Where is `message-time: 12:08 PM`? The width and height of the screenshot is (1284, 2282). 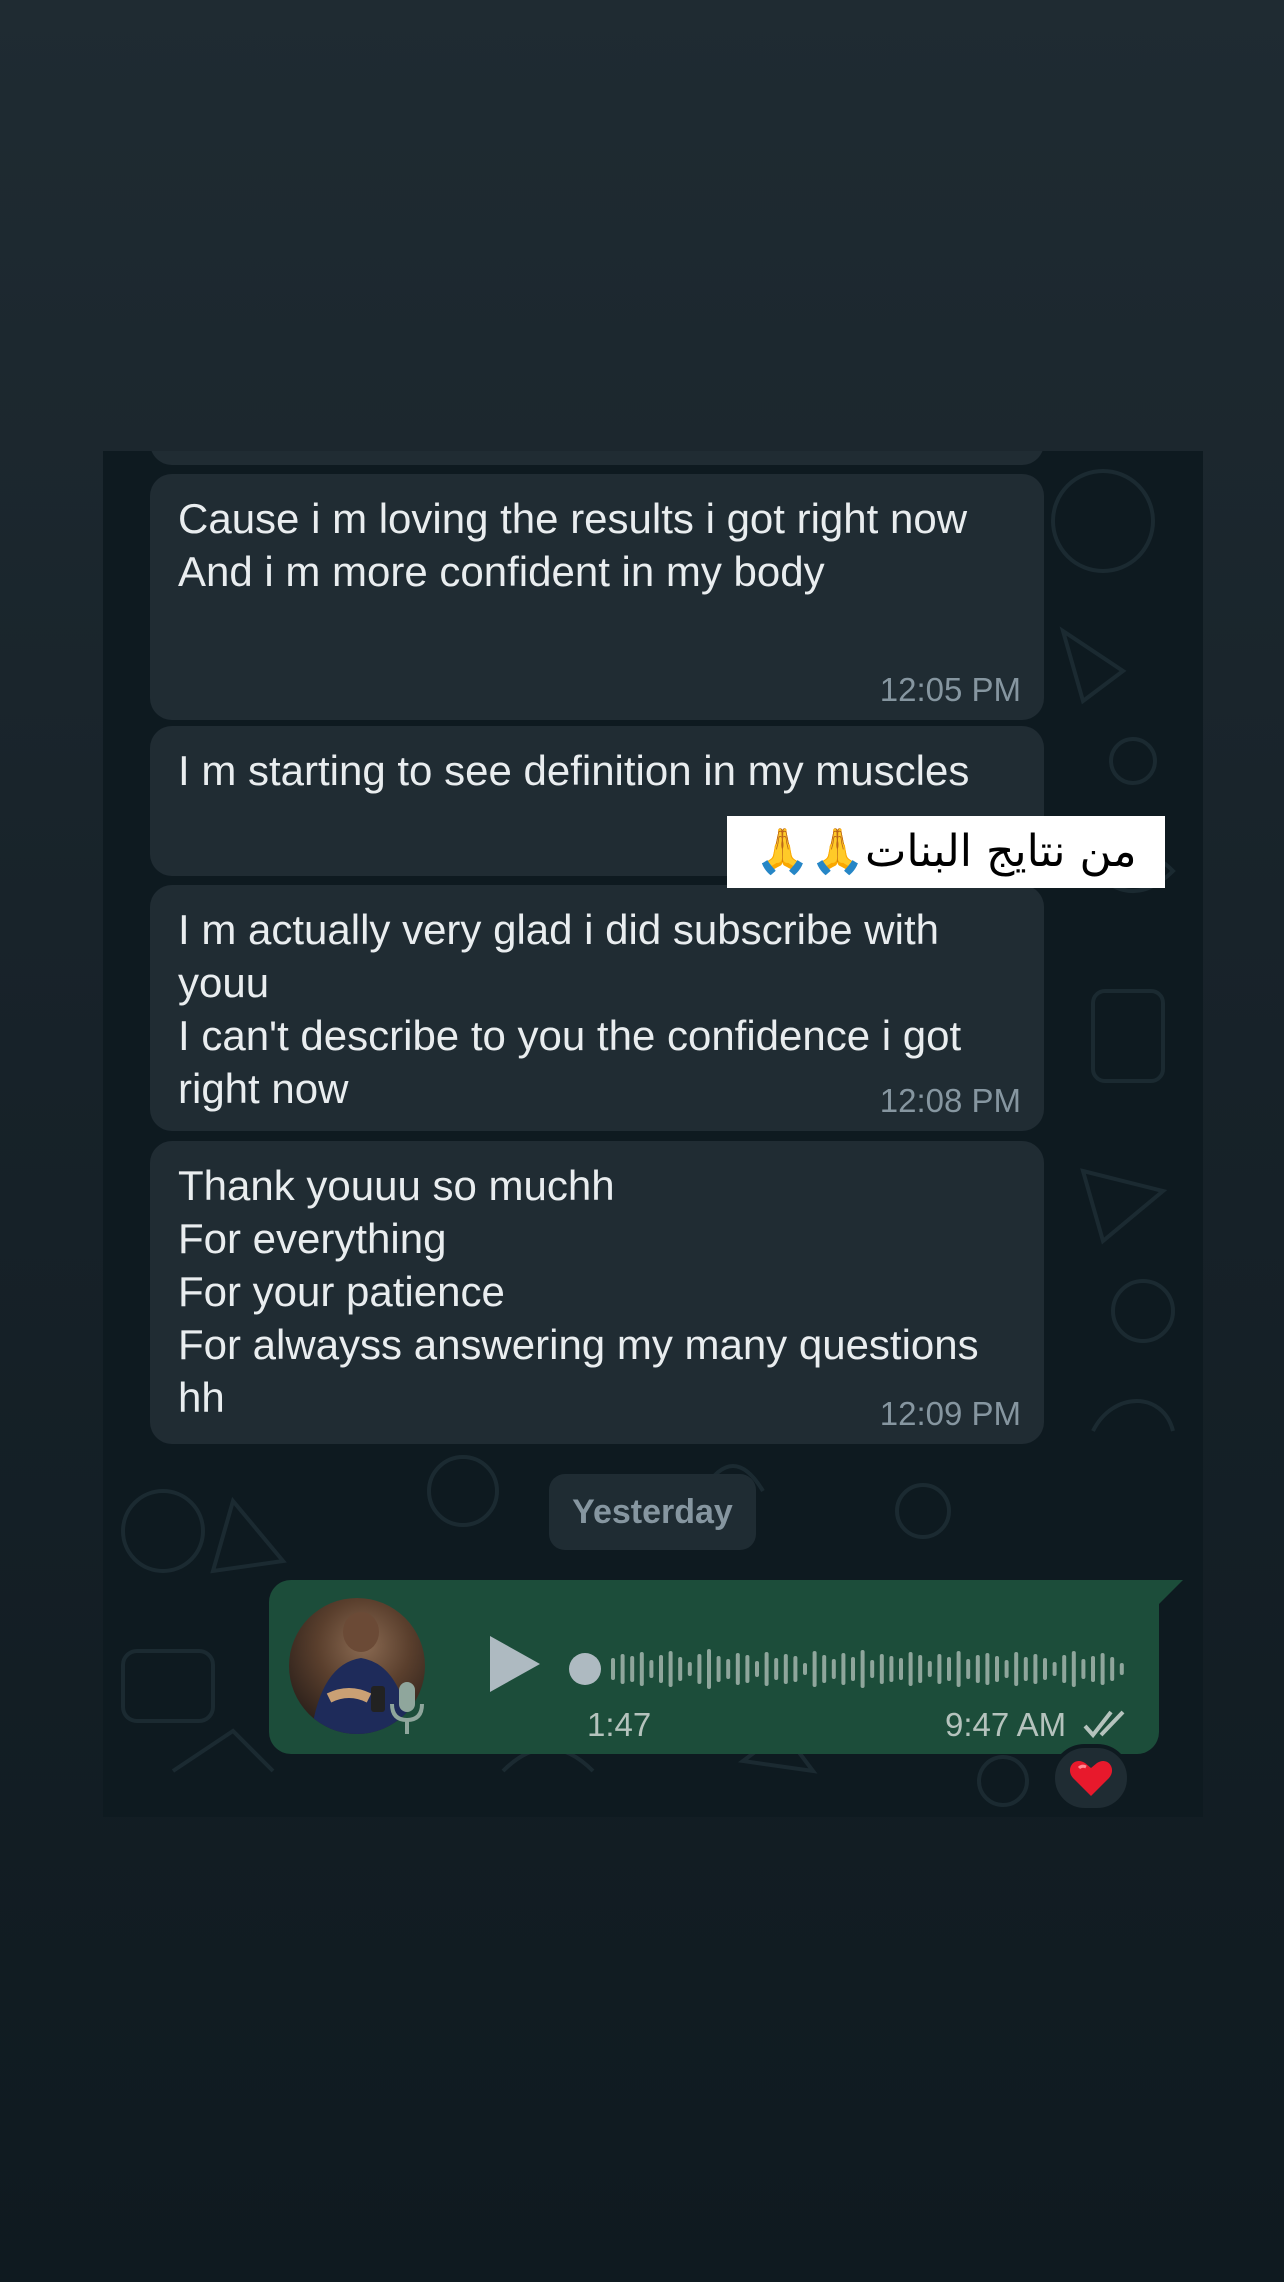
message-time: 12:08 PM is located at coordinates (950, 1100).